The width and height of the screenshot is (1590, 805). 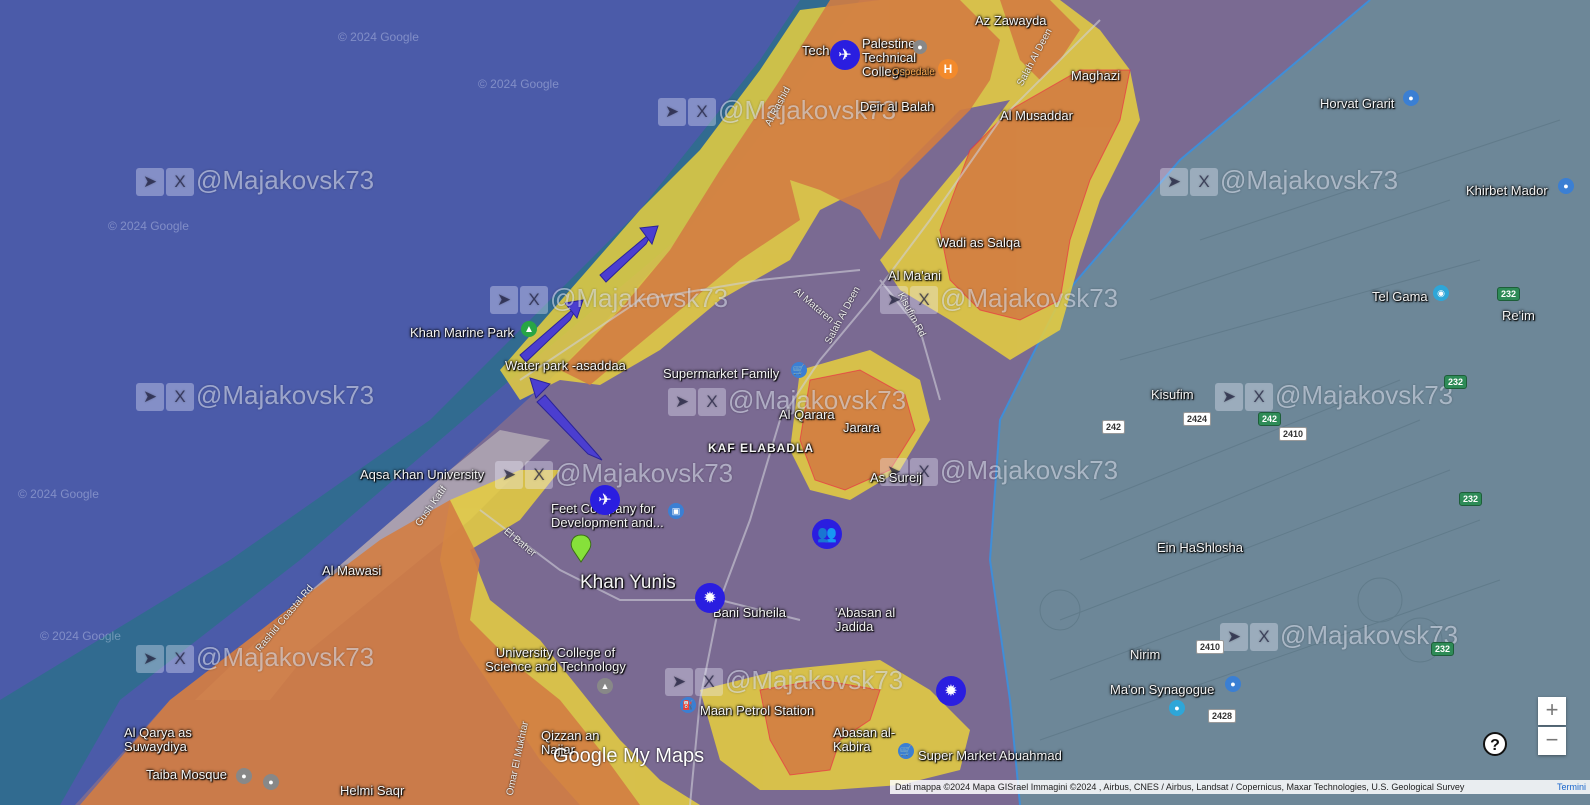 What do you see at coordinates (1495, 744) in the screenshot?
I see `help-button: ?` at bounding box center [1495, 744].